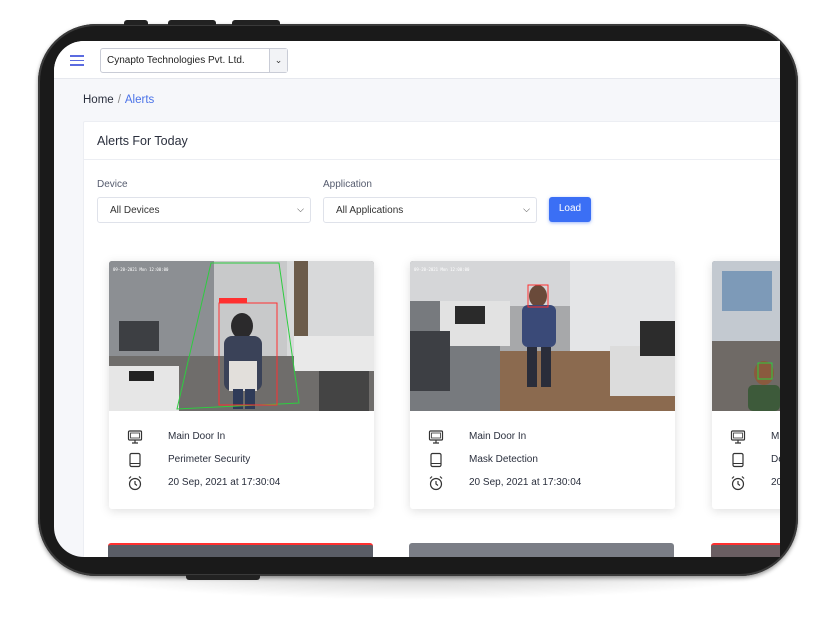  What do you see at coordinates (775, 459) in the screenshot?
I see `alert-application: De` at bounding box center [775, 459].